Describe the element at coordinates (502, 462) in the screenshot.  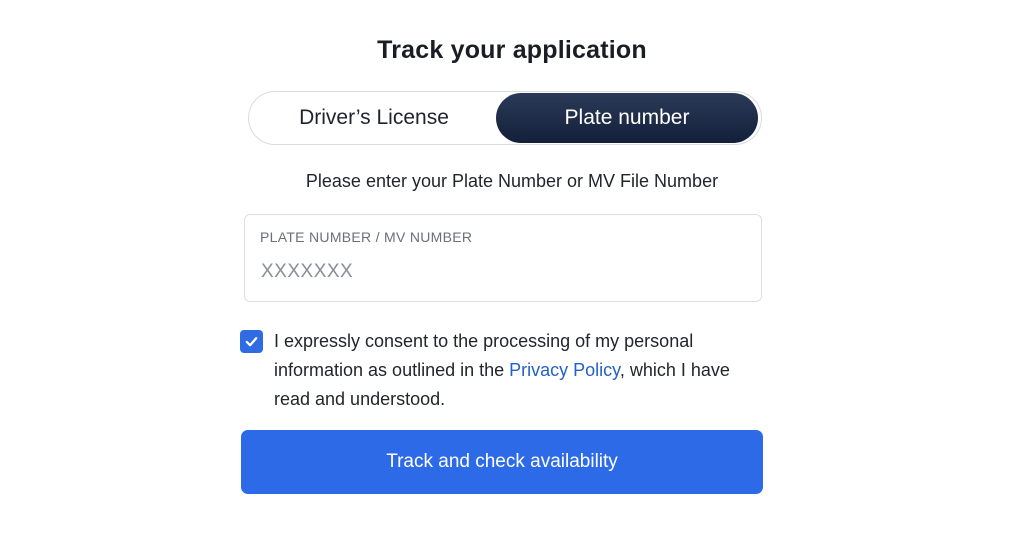
I see `track-and-check-button: Track and check availability` at that location.